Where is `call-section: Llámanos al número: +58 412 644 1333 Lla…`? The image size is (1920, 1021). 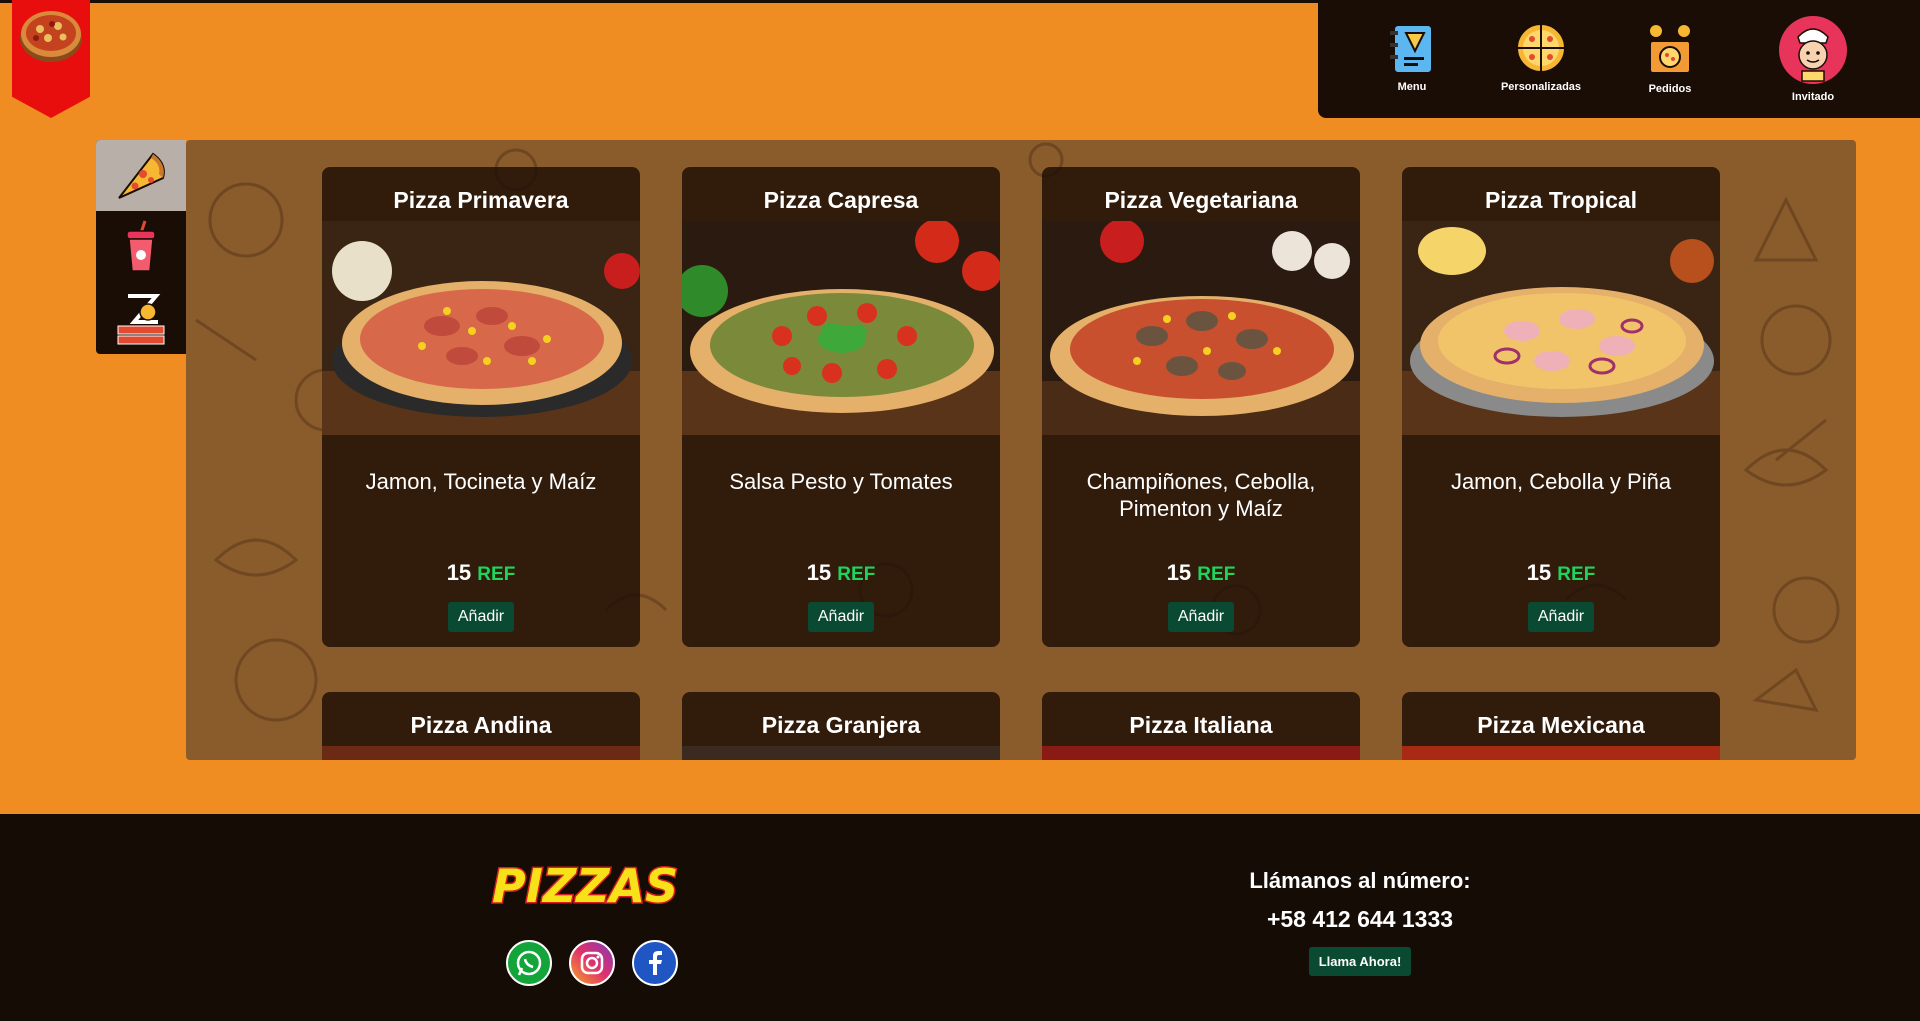 call-section: Llámanos al número: +58 412 644 1333 Lla… is located at coordinates (1360, 922).